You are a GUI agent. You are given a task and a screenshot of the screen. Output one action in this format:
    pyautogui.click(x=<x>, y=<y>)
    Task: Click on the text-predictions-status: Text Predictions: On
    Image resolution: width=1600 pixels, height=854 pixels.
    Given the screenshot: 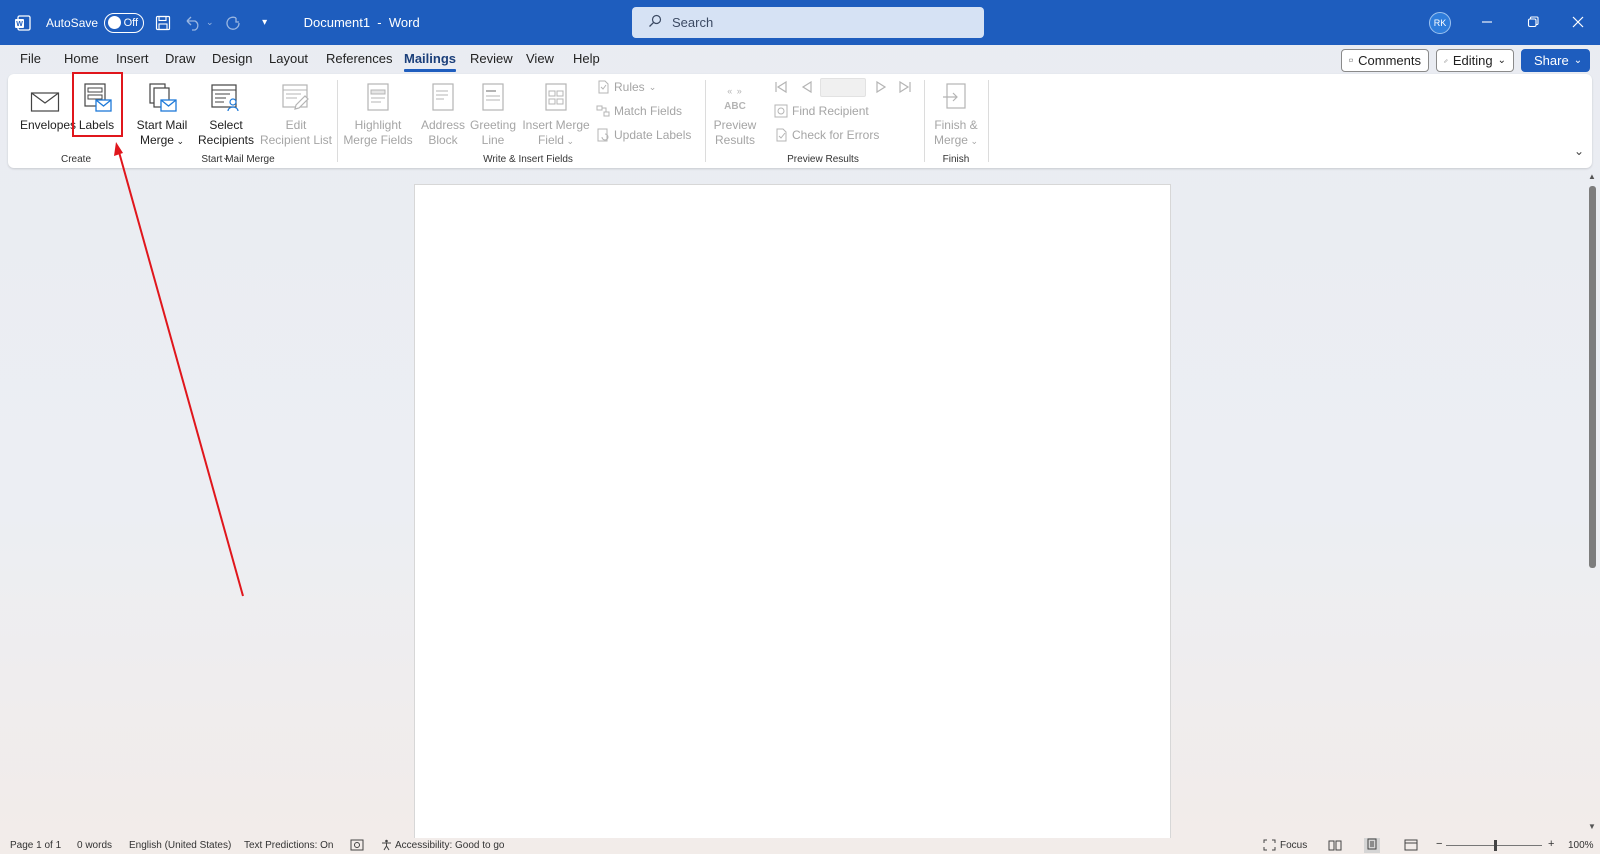 What is the action you would take?
    pyautogui.click(x=288, y=845)
    